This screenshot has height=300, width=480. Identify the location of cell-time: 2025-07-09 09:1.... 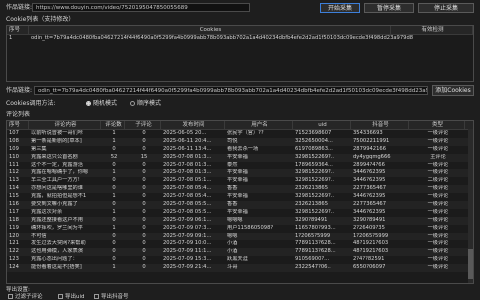
(187, 235).